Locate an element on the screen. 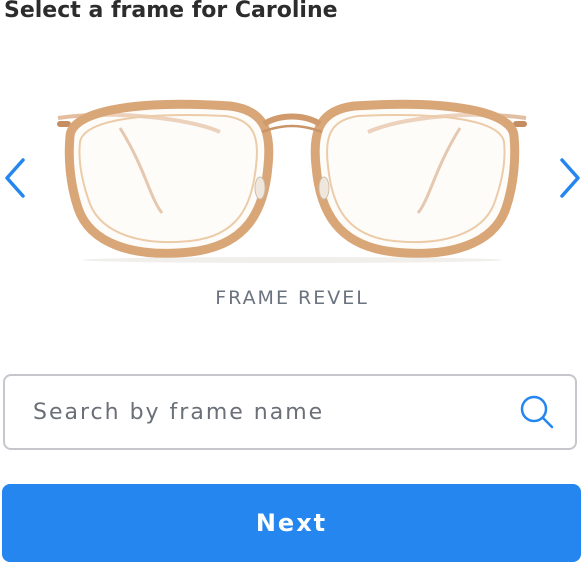 The height and width of the screenshot is (564, 584). search-input is located at coordinates (261, 412).